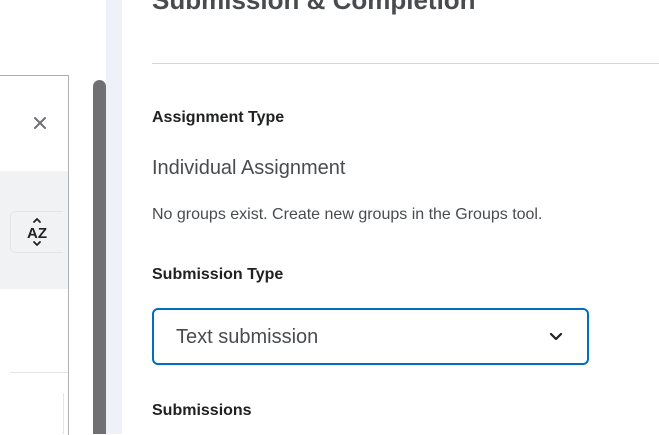 The height and width of the screenshot is (435, 659). Describe the element at coordinates (218, 117) in the screenshot. I see `assignment-type-label: Assignment Type` at that location.